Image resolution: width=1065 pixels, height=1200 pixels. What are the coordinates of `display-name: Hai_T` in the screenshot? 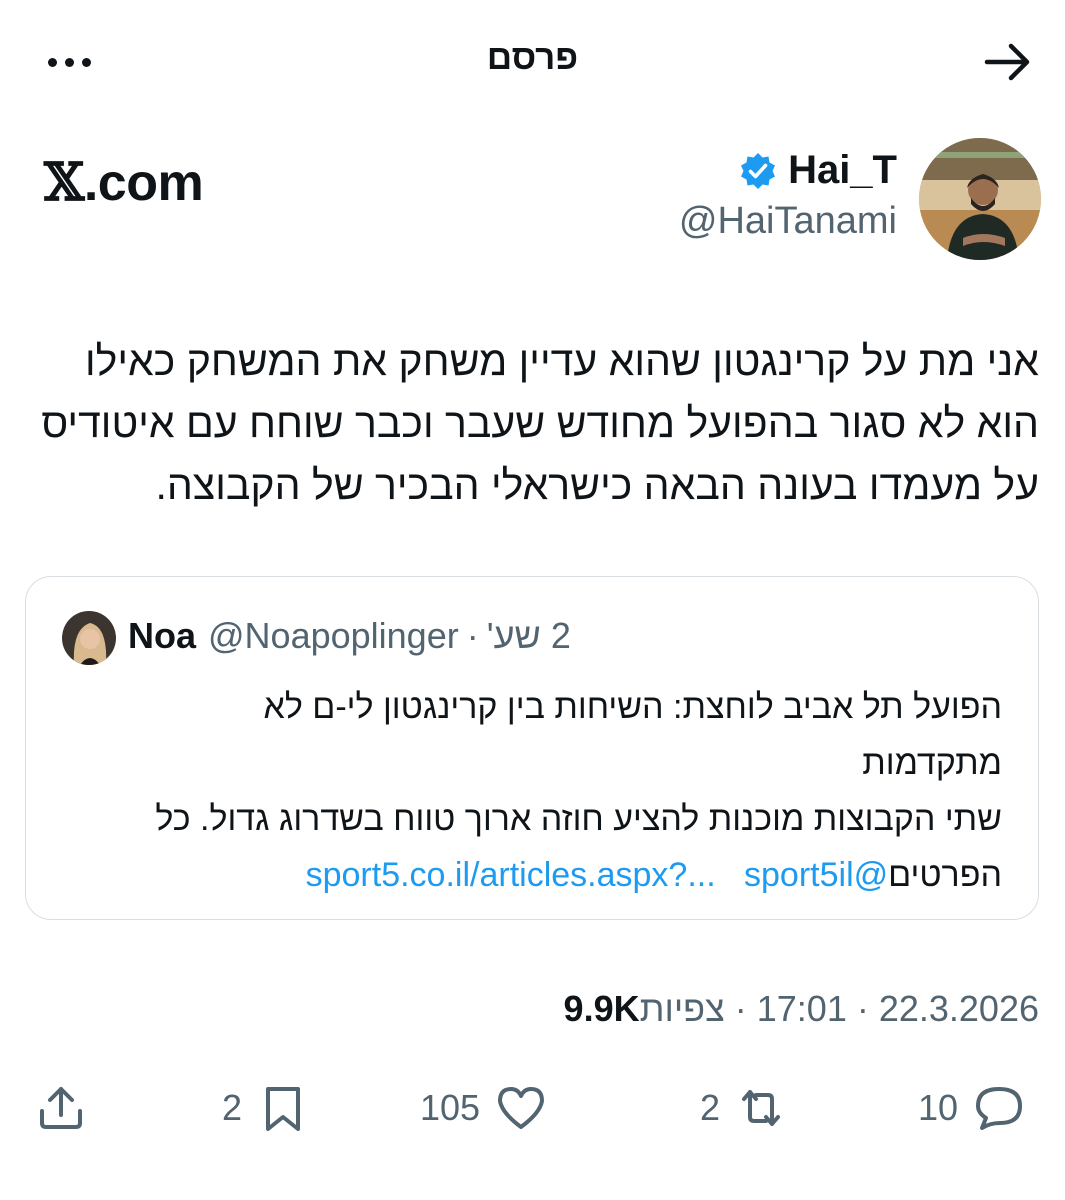 It's located at (842, 170).